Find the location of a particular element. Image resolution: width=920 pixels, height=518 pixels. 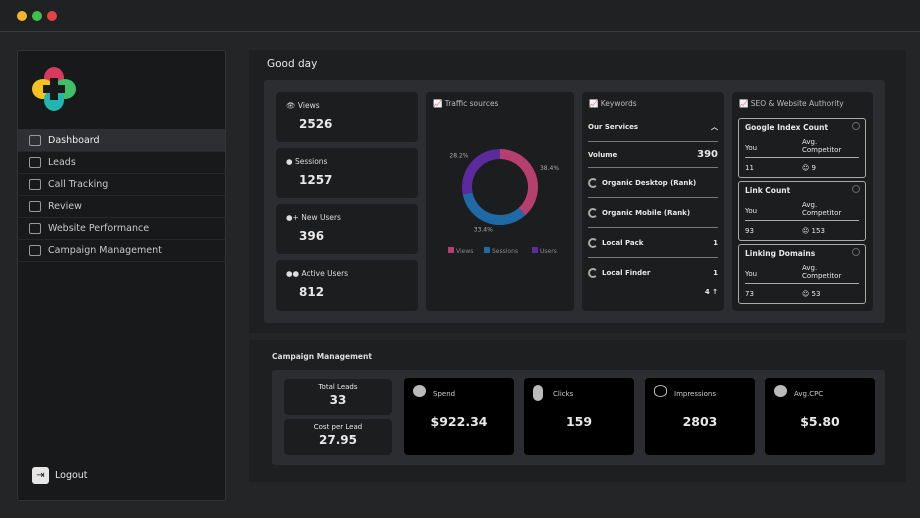

metric-value: $922.34 is located at coordinates (459, 421).